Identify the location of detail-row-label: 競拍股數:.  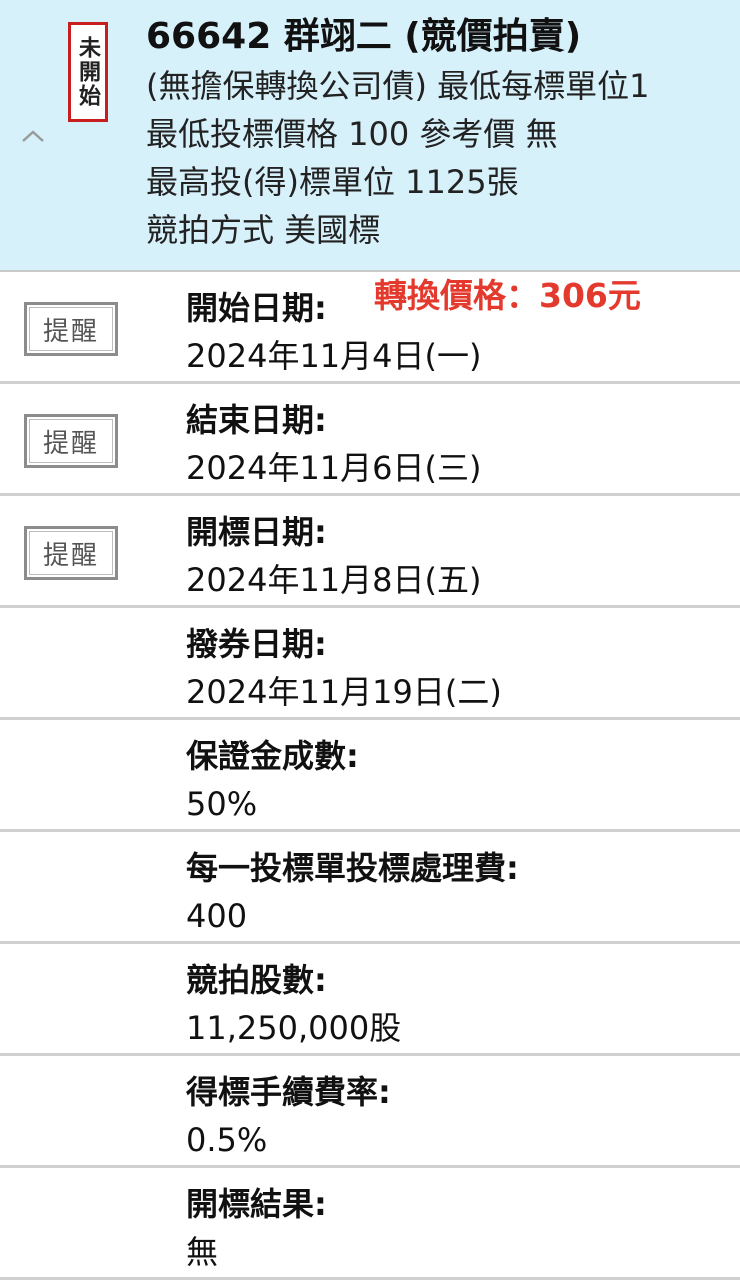
(256, 980).